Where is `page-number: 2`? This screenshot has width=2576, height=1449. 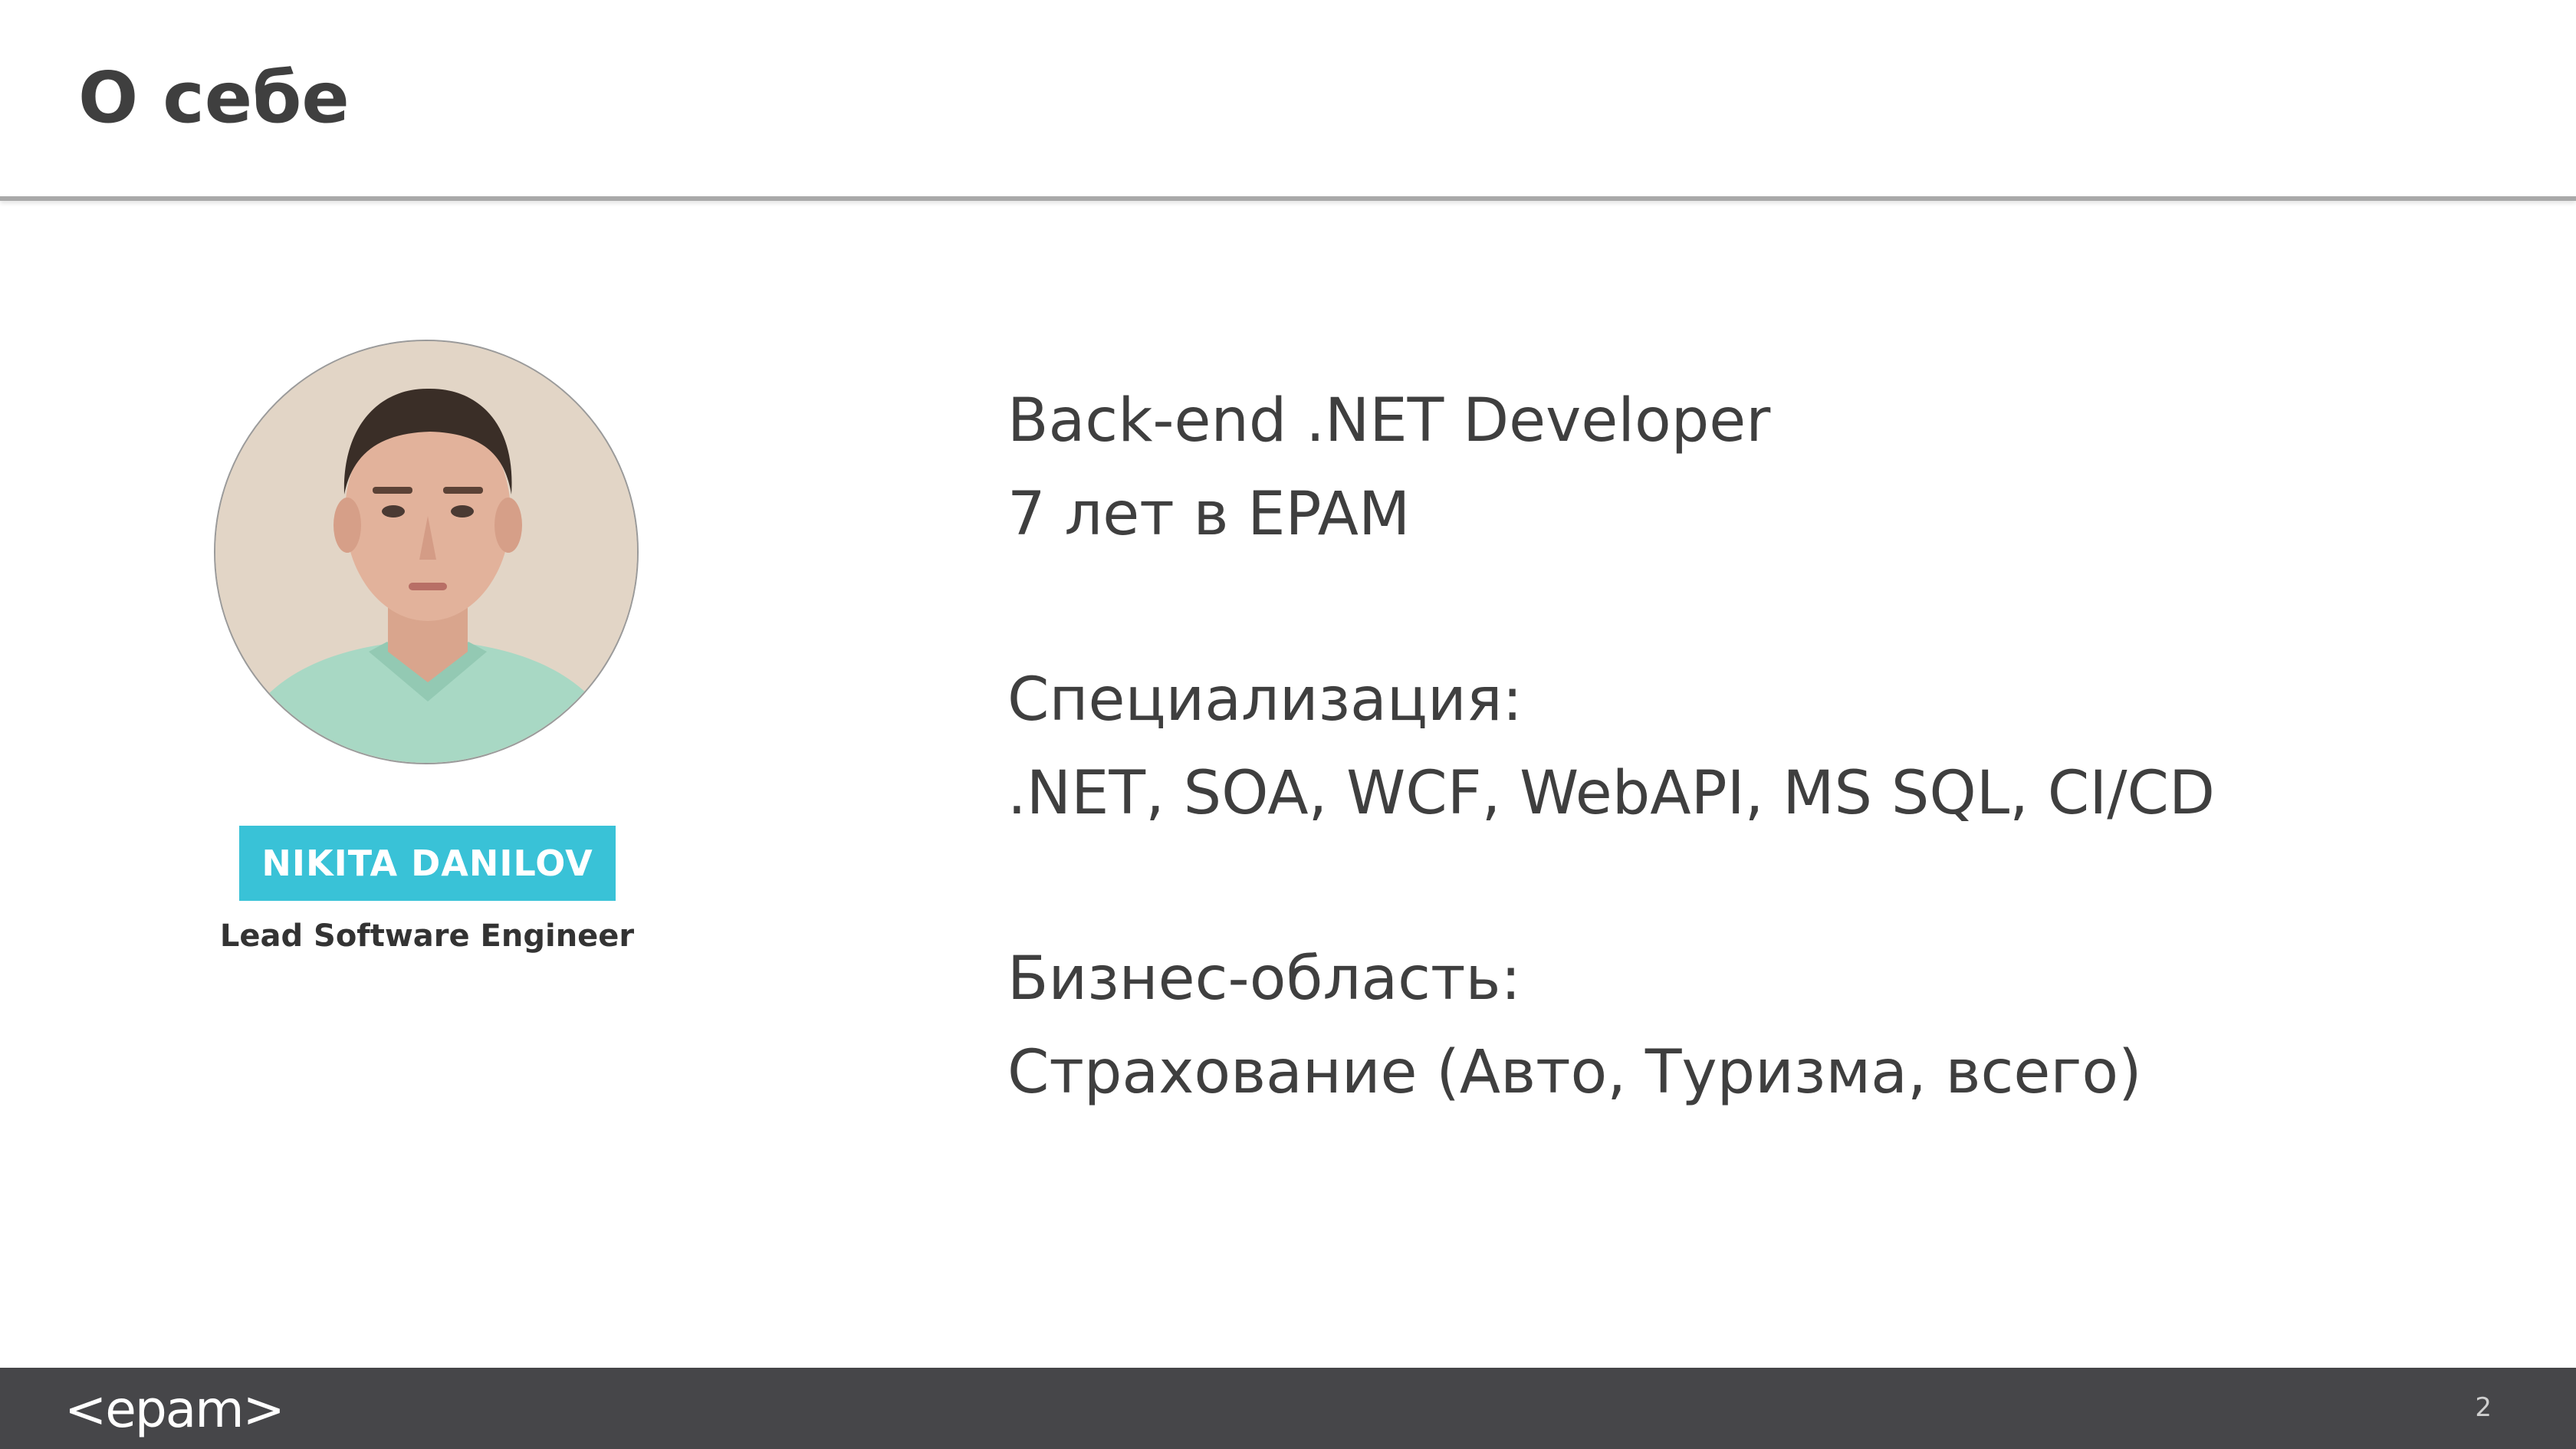 page-number: 2 is located at coordinates (2483, 1407).